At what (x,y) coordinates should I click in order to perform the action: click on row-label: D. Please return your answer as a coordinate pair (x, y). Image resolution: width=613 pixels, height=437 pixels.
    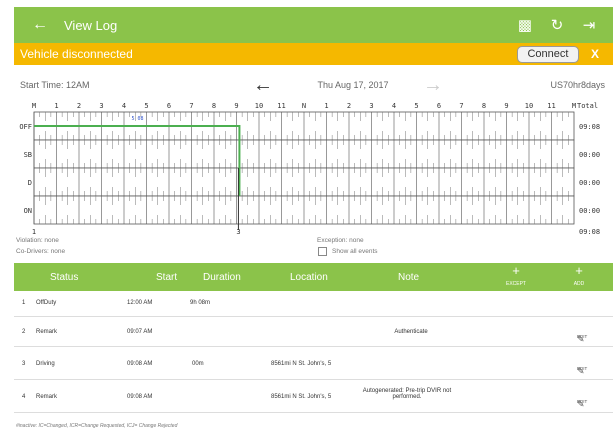
    Looking at the image, I should click on (30, 183).